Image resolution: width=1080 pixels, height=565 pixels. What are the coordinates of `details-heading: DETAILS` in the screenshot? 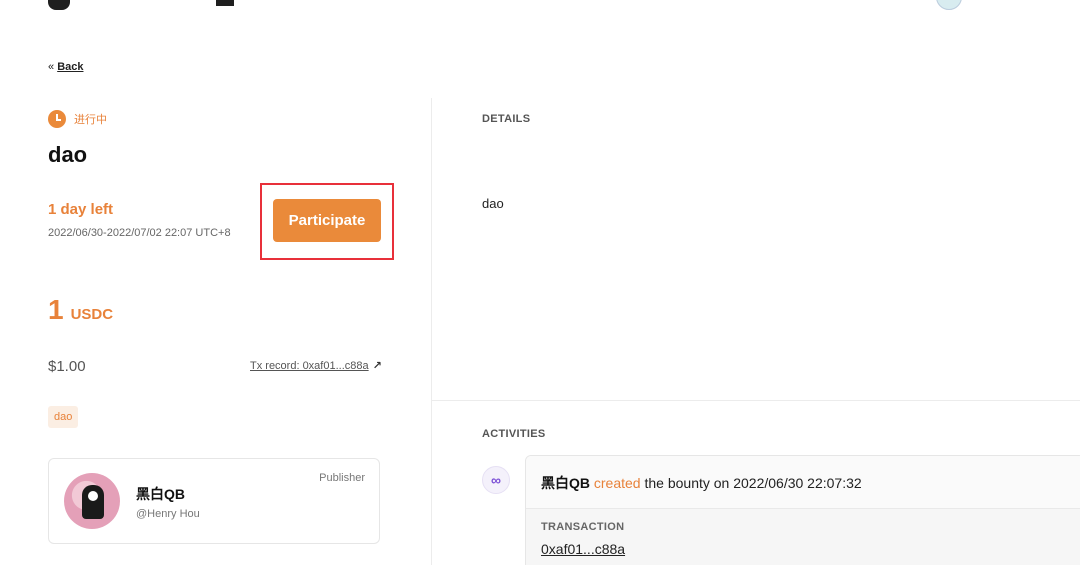 It's located at (506, 119).